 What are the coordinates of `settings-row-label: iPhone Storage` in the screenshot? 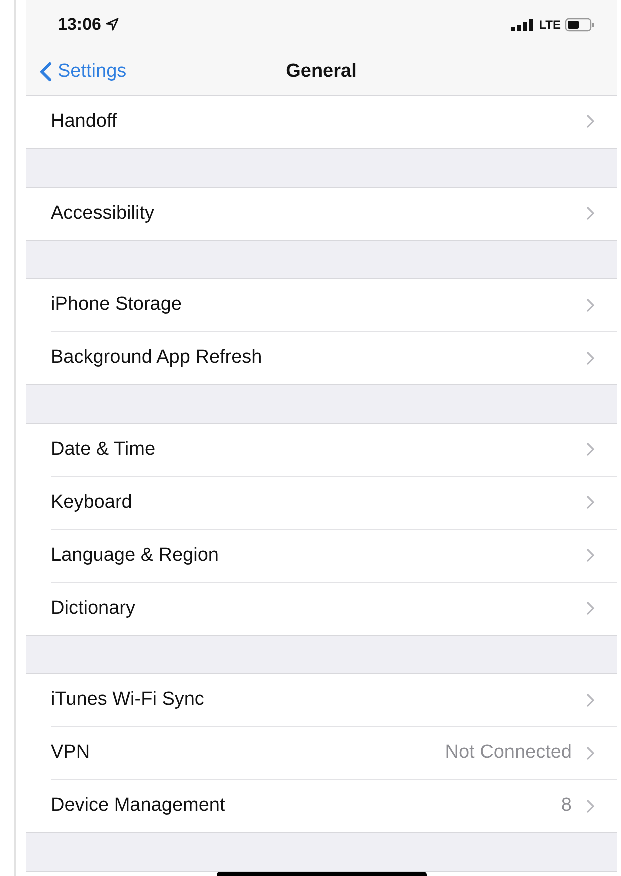 It's located at (318, 305).